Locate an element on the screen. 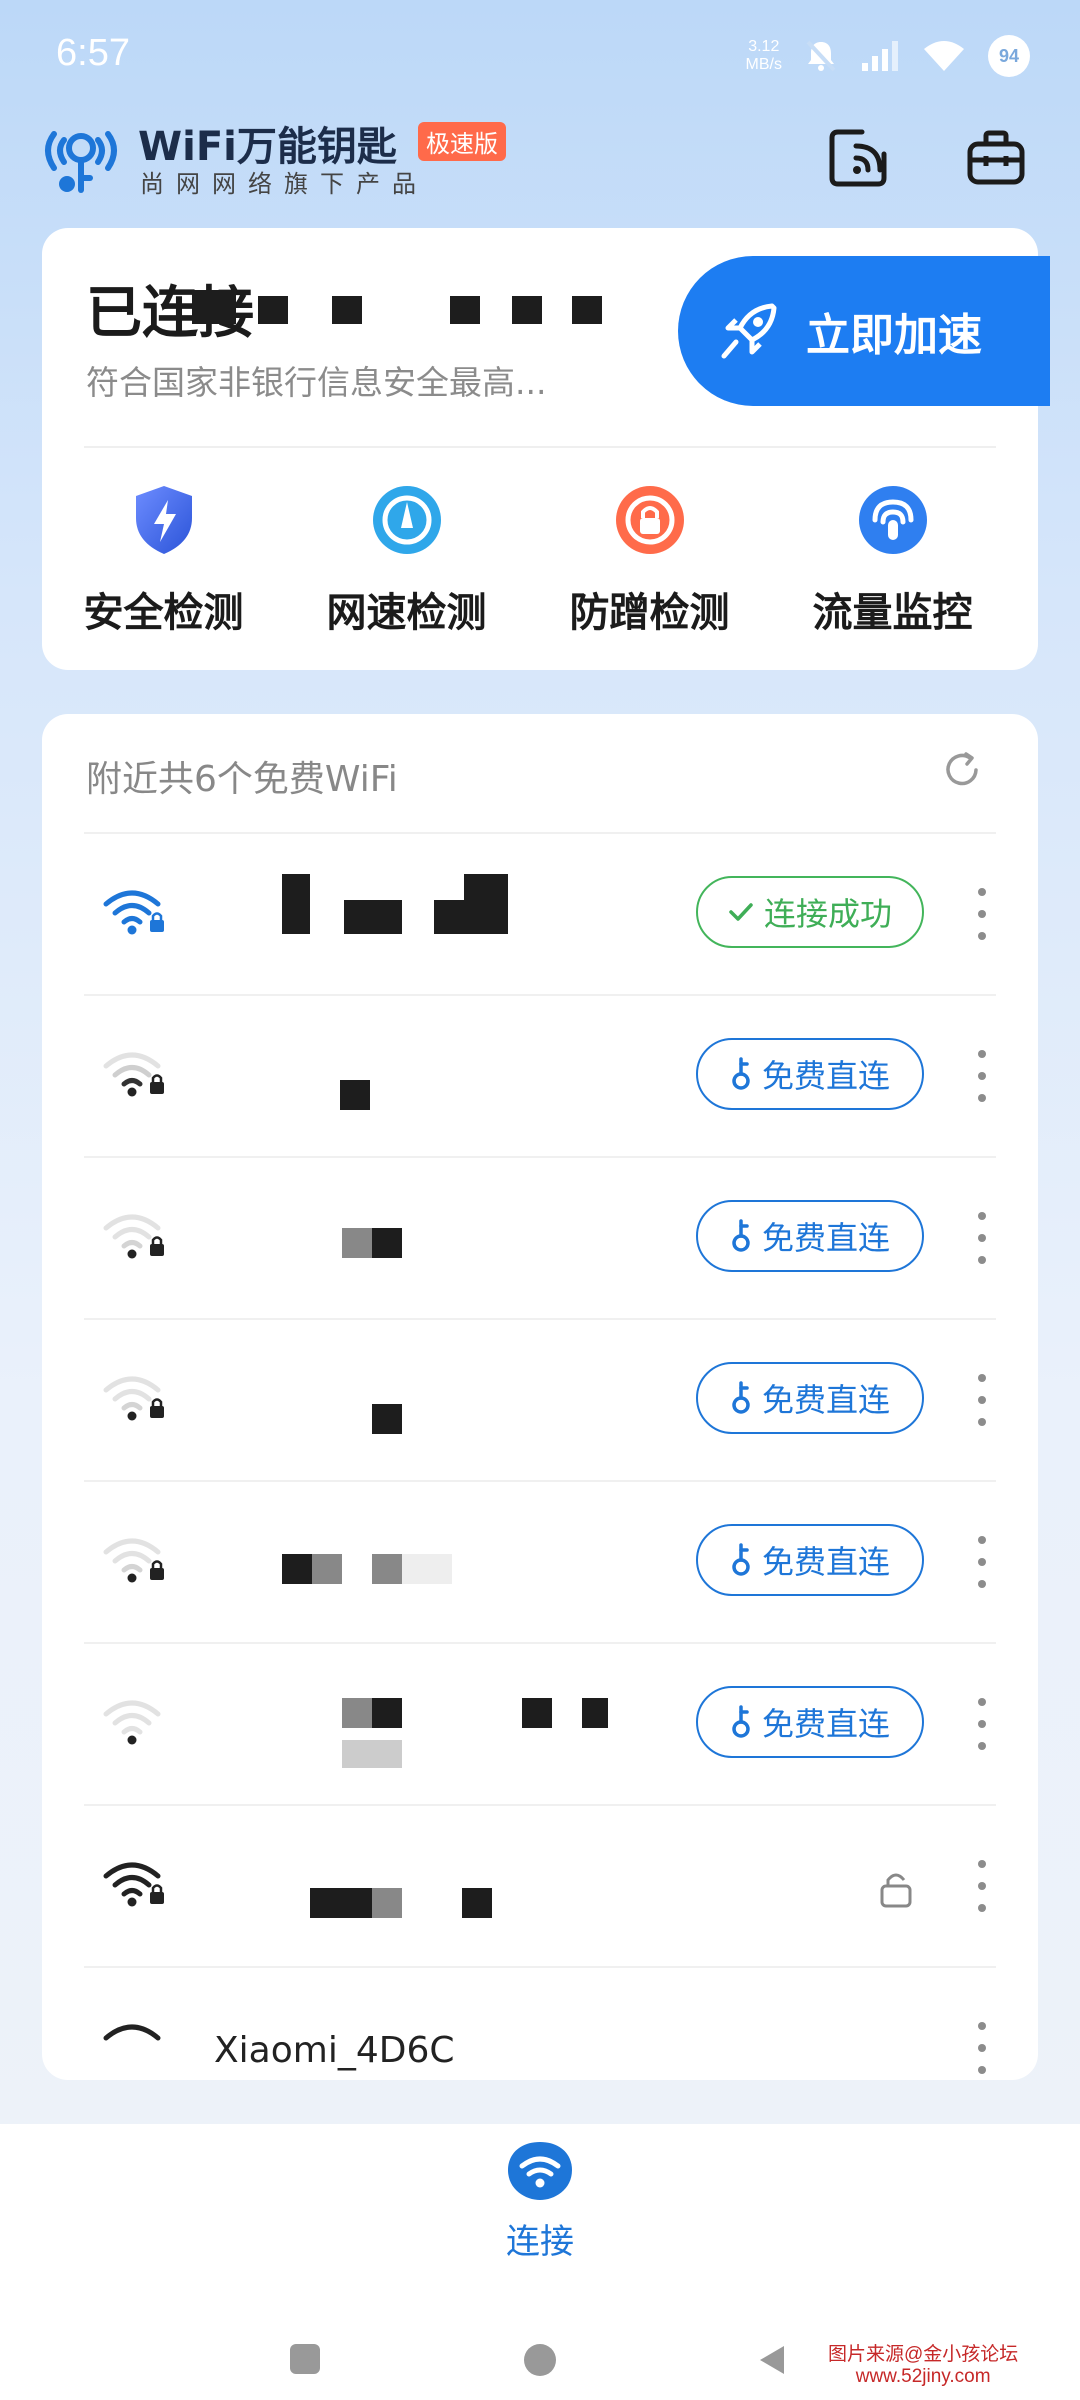 The width and height of the screenshot is (1080, 2400). back-button is located at coordinates (772, 2362).